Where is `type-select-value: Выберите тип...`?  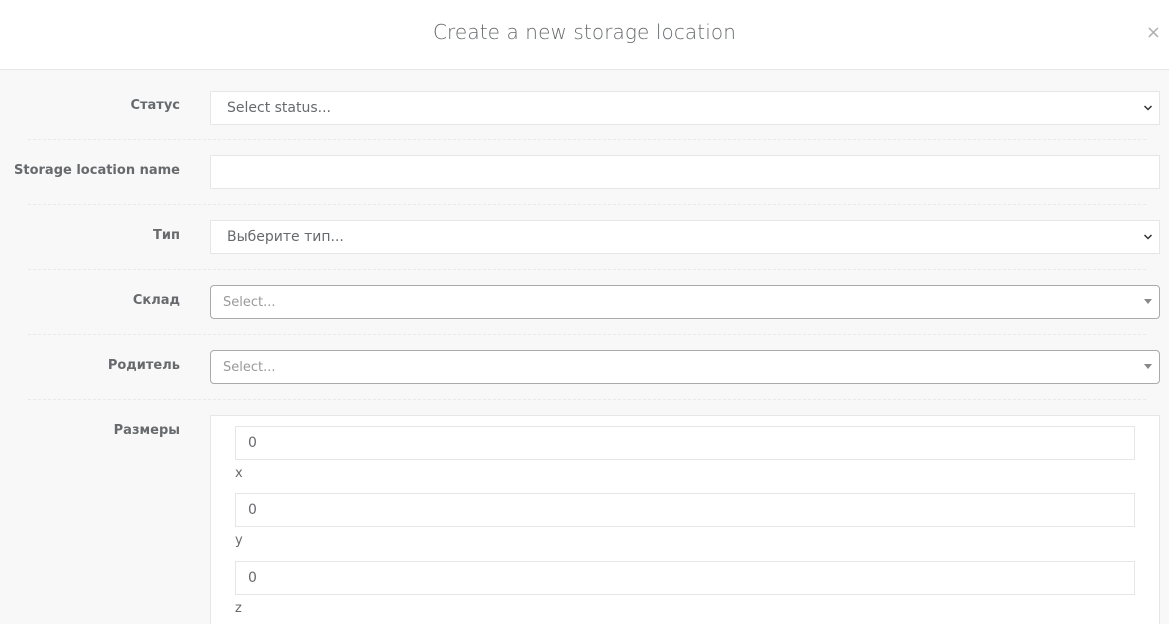
type-select-value: Выберите тип... is located at coordinates (285, 237).